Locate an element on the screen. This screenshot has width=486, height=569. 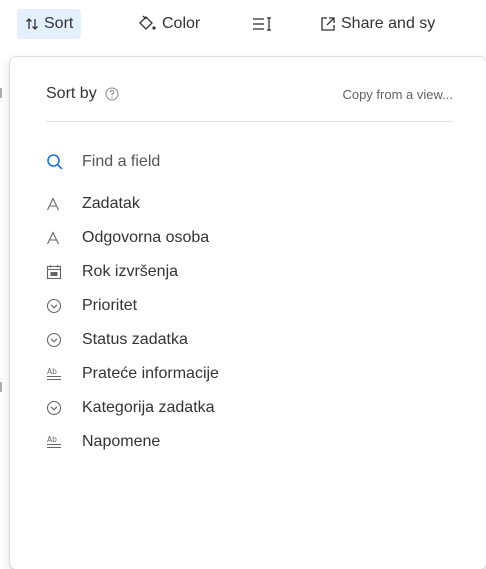
share-button-label: Share and sy is located at coordinates (388, 23).